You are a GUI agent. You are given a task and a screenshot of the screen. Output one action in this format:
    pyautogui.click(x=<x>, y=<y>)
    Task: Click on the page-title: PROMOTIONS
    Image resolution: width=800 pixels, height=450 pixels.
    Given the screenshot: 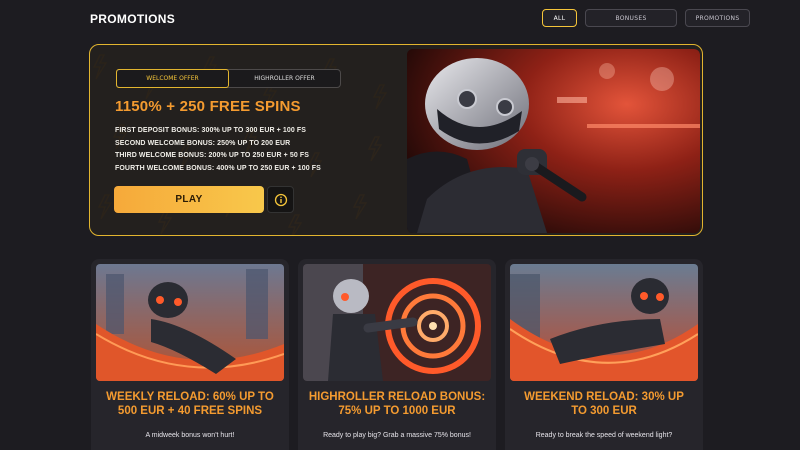 What is the action you would take?
    pyautogui.click(x=133, y=19)
    